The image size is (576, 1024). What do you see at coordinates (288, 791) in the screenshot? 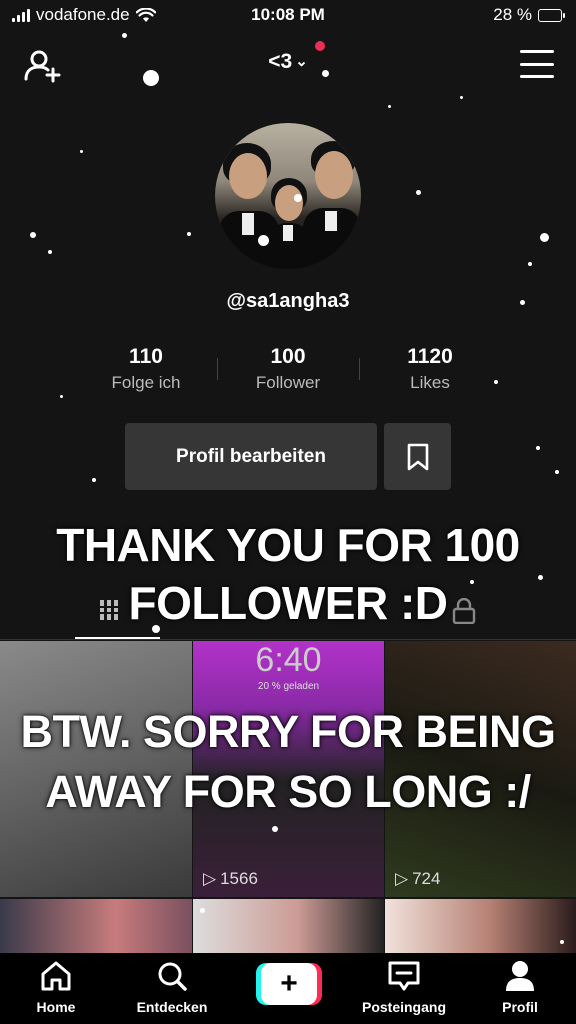
I see `caption-line: AWAY FOR SO LONG :/` at bounding box center [288, 791].